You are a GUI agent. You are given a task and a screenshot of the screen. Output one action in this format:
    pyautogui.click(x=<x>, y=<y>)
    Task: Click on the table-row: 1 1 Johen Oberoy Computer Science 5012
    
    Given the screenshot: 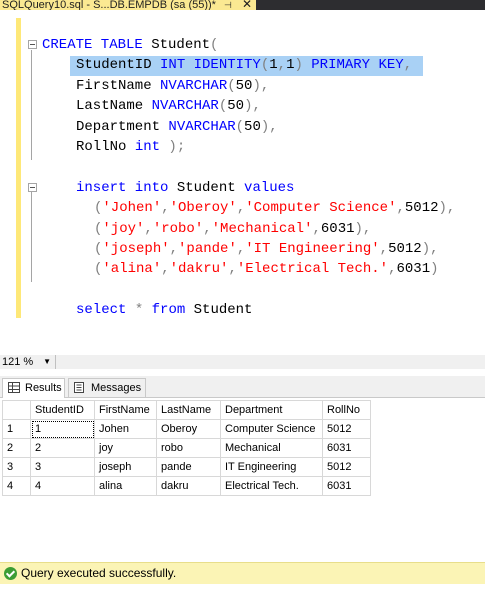 What is the action you would take?
    pyautogui.click(x=186, y=429)
    